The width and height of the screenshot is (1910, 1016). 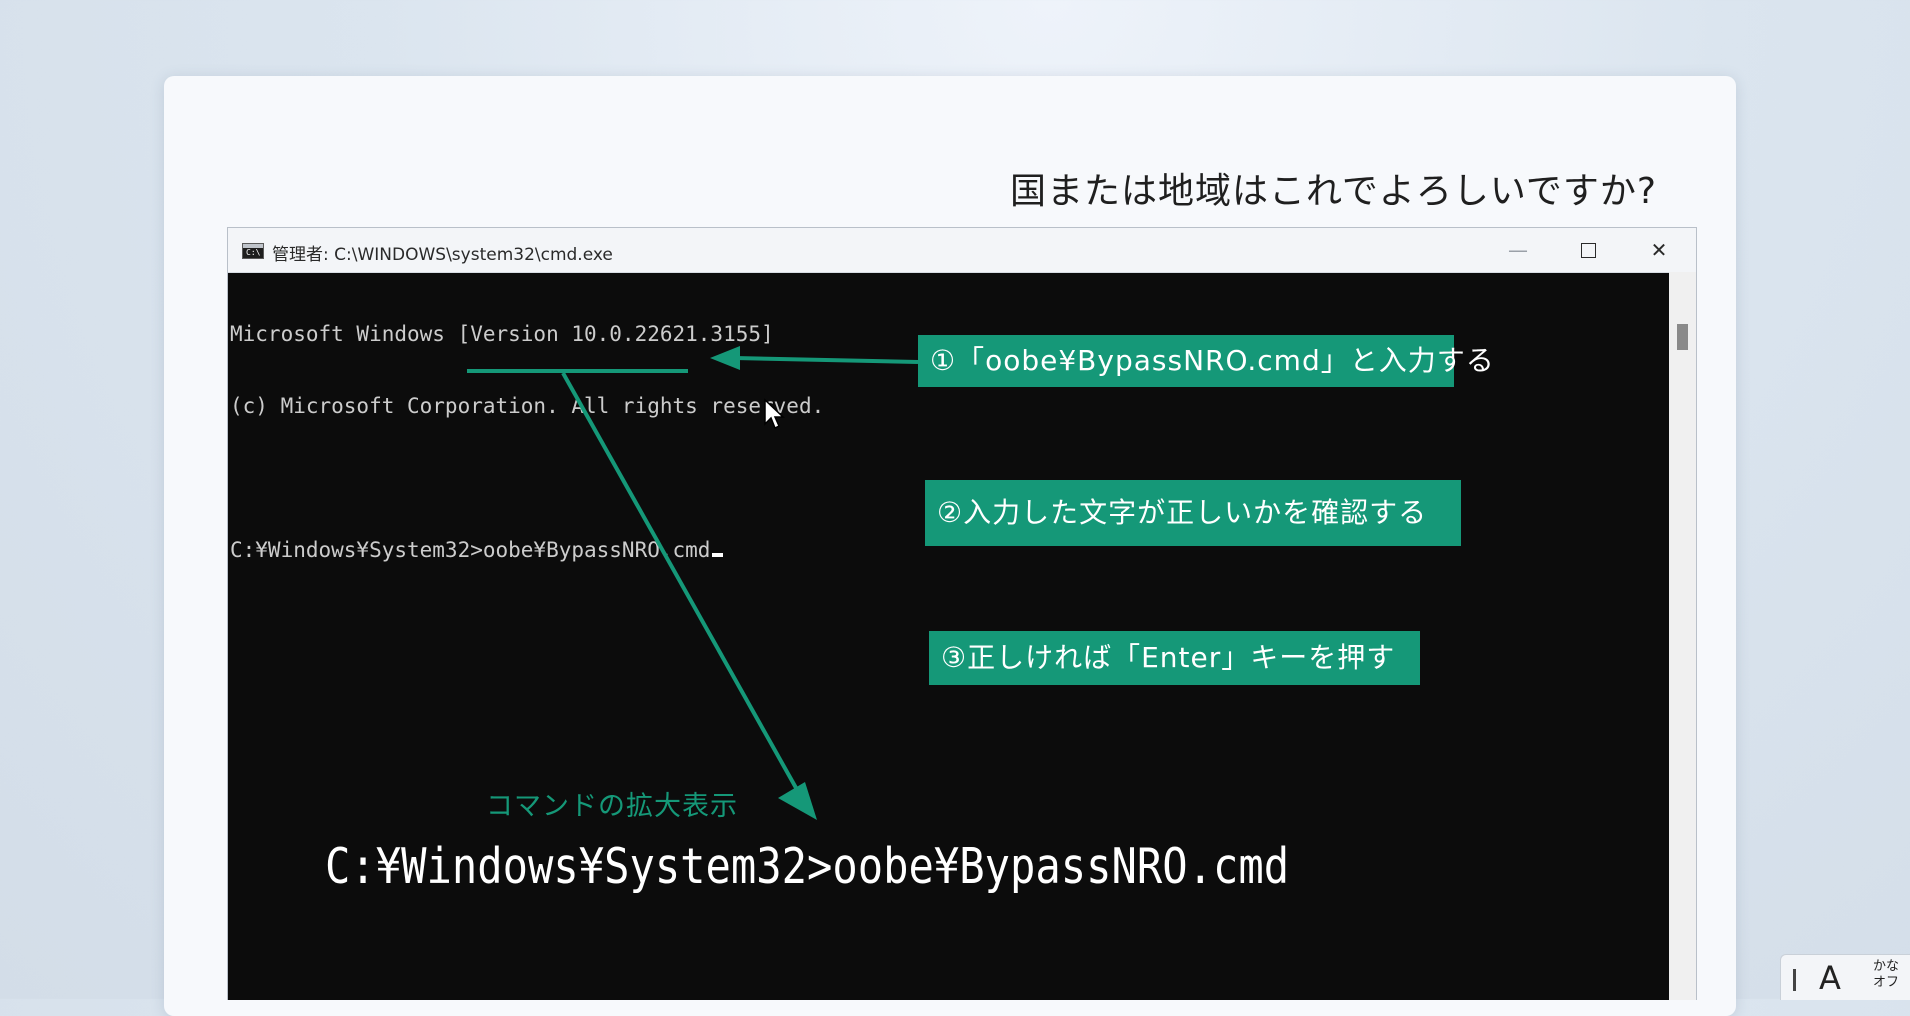 What do you see at coordinates (1174, 658) in the screenshot?
I see `callout-step-3: ③正しければ「Enter」キーを押す` at bounding box center [1174, 658].